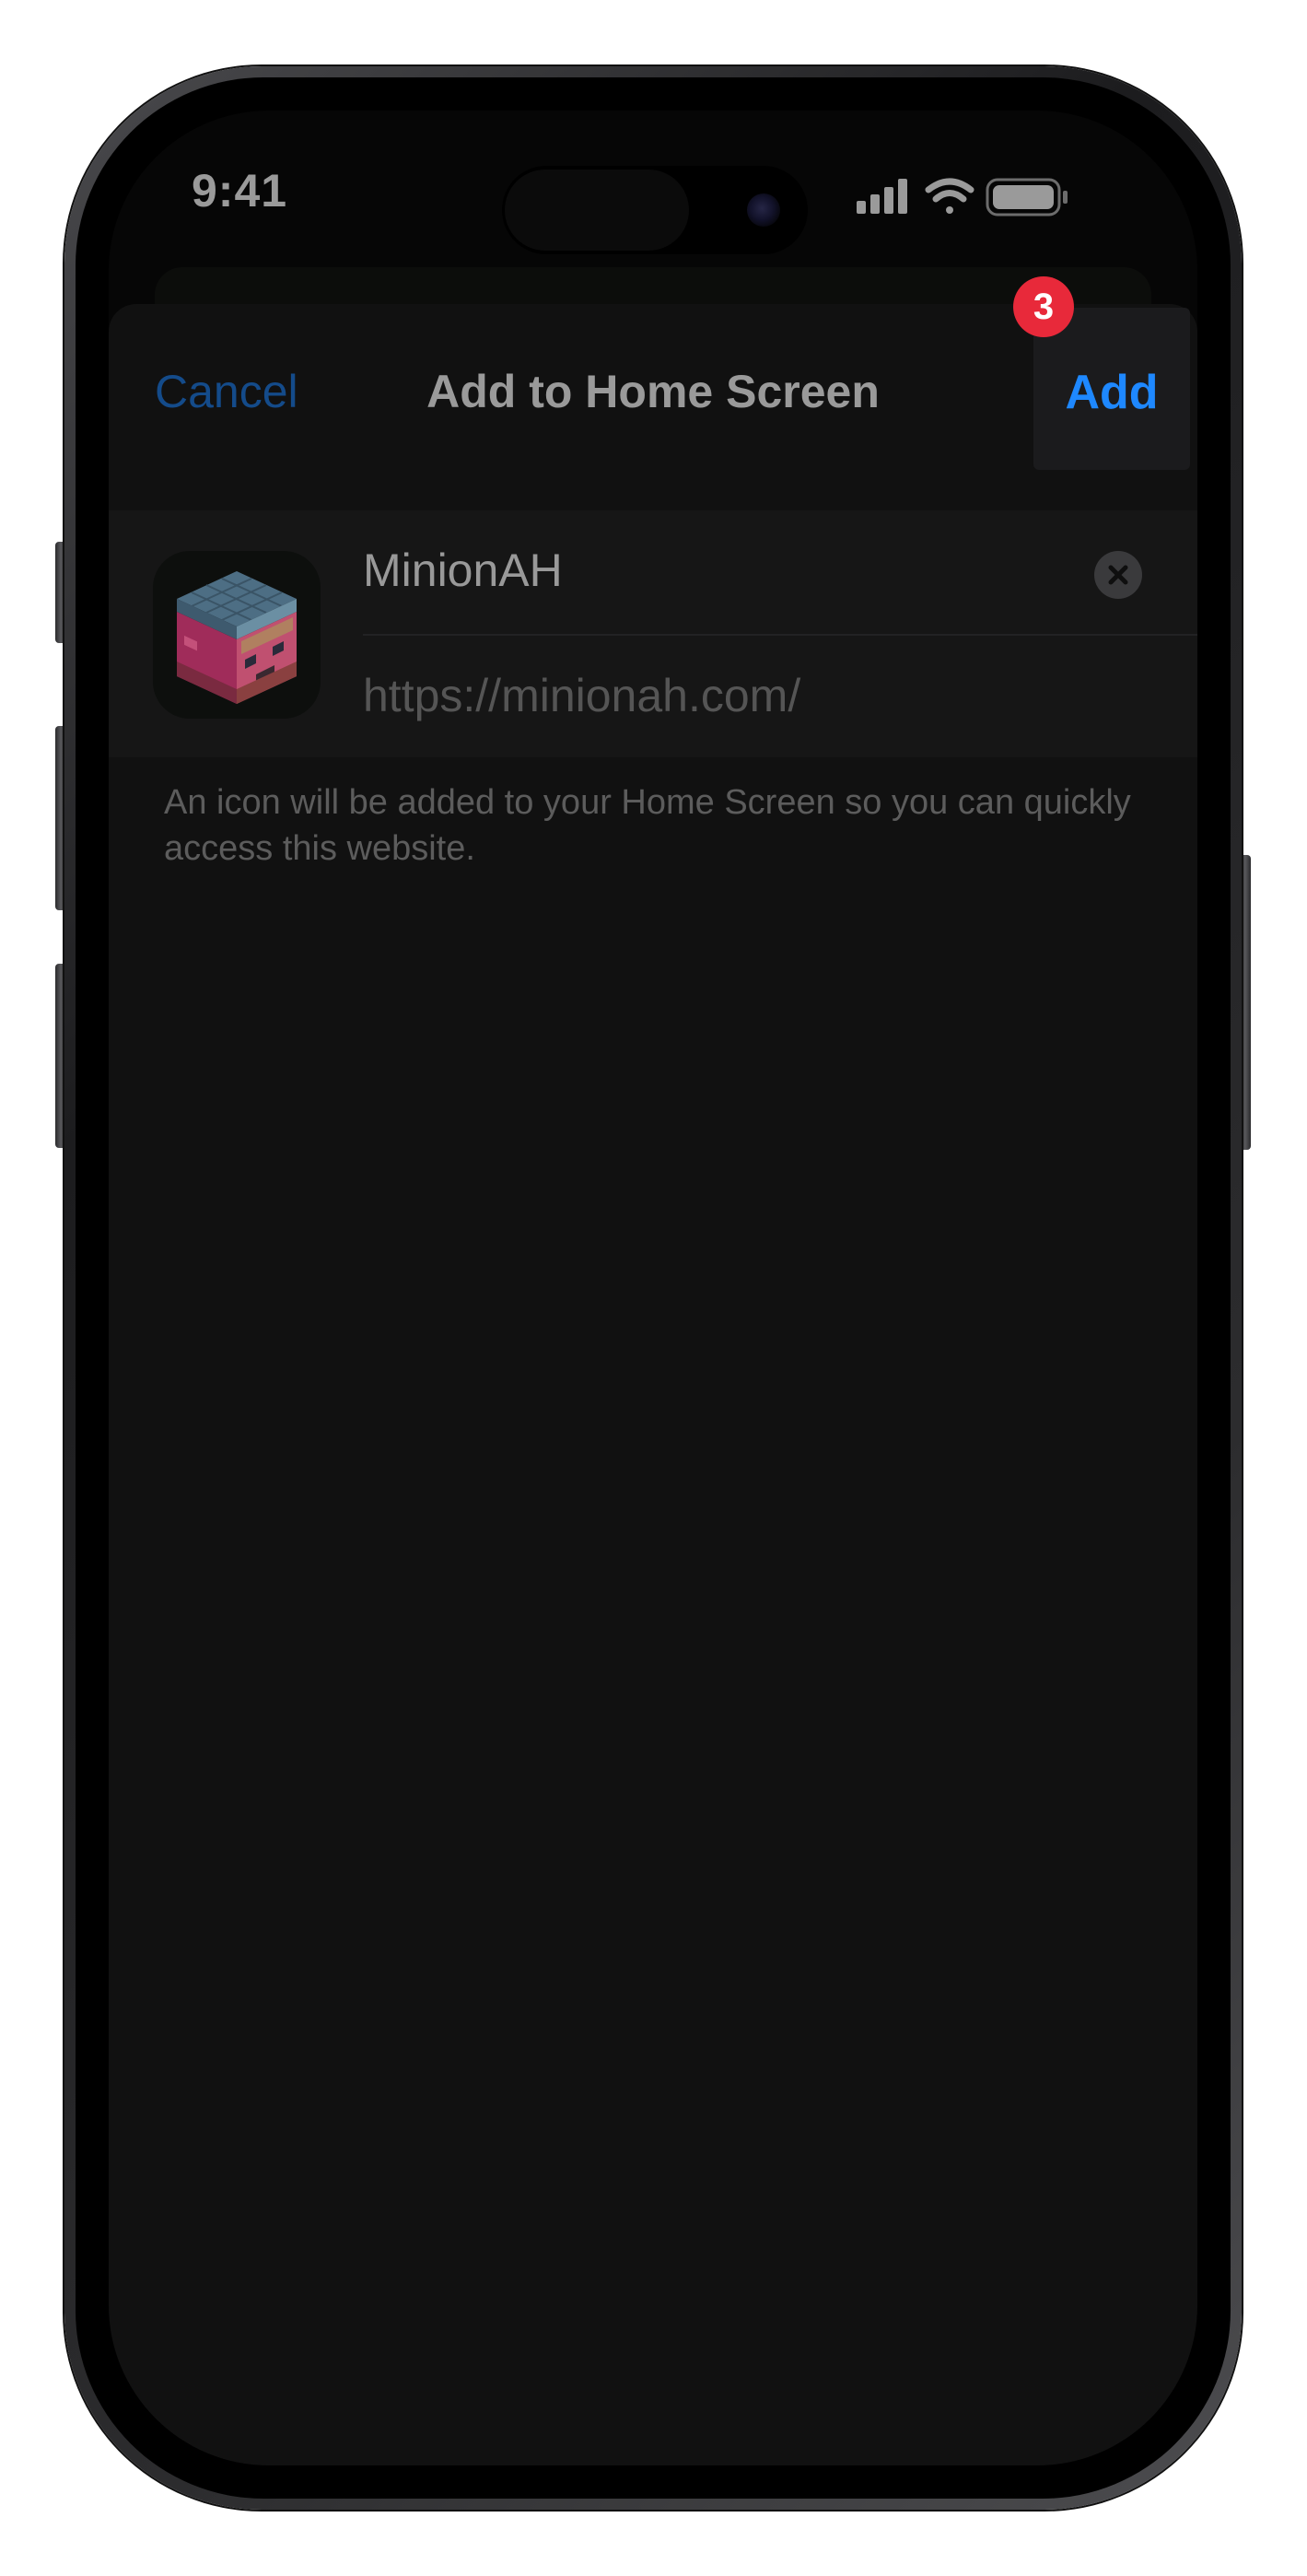 This screenshot has height=2576, width=1307. What do you see at coordinates (240, 191) in the screenshot?
I see `status-time: 9:41` at bounding box center [240, 191].